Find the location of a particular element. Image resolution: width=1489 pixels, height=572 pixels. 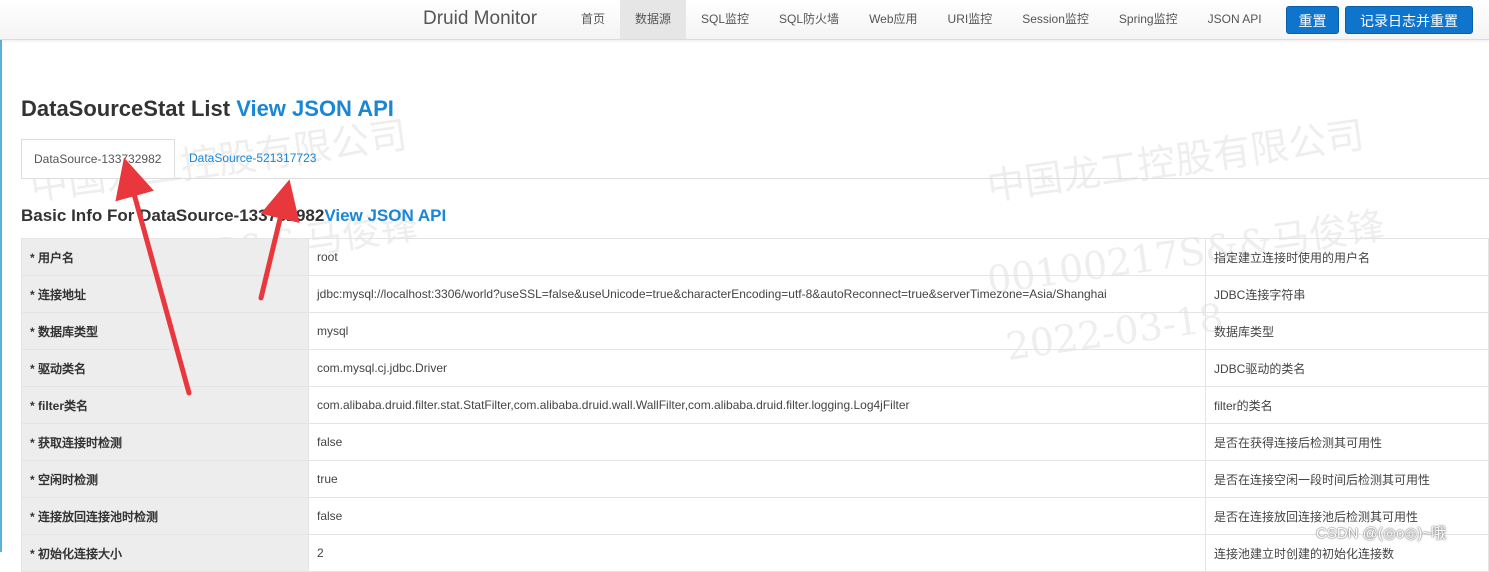

row-key: * 数据库类型 is located at coordinates (165, 331).